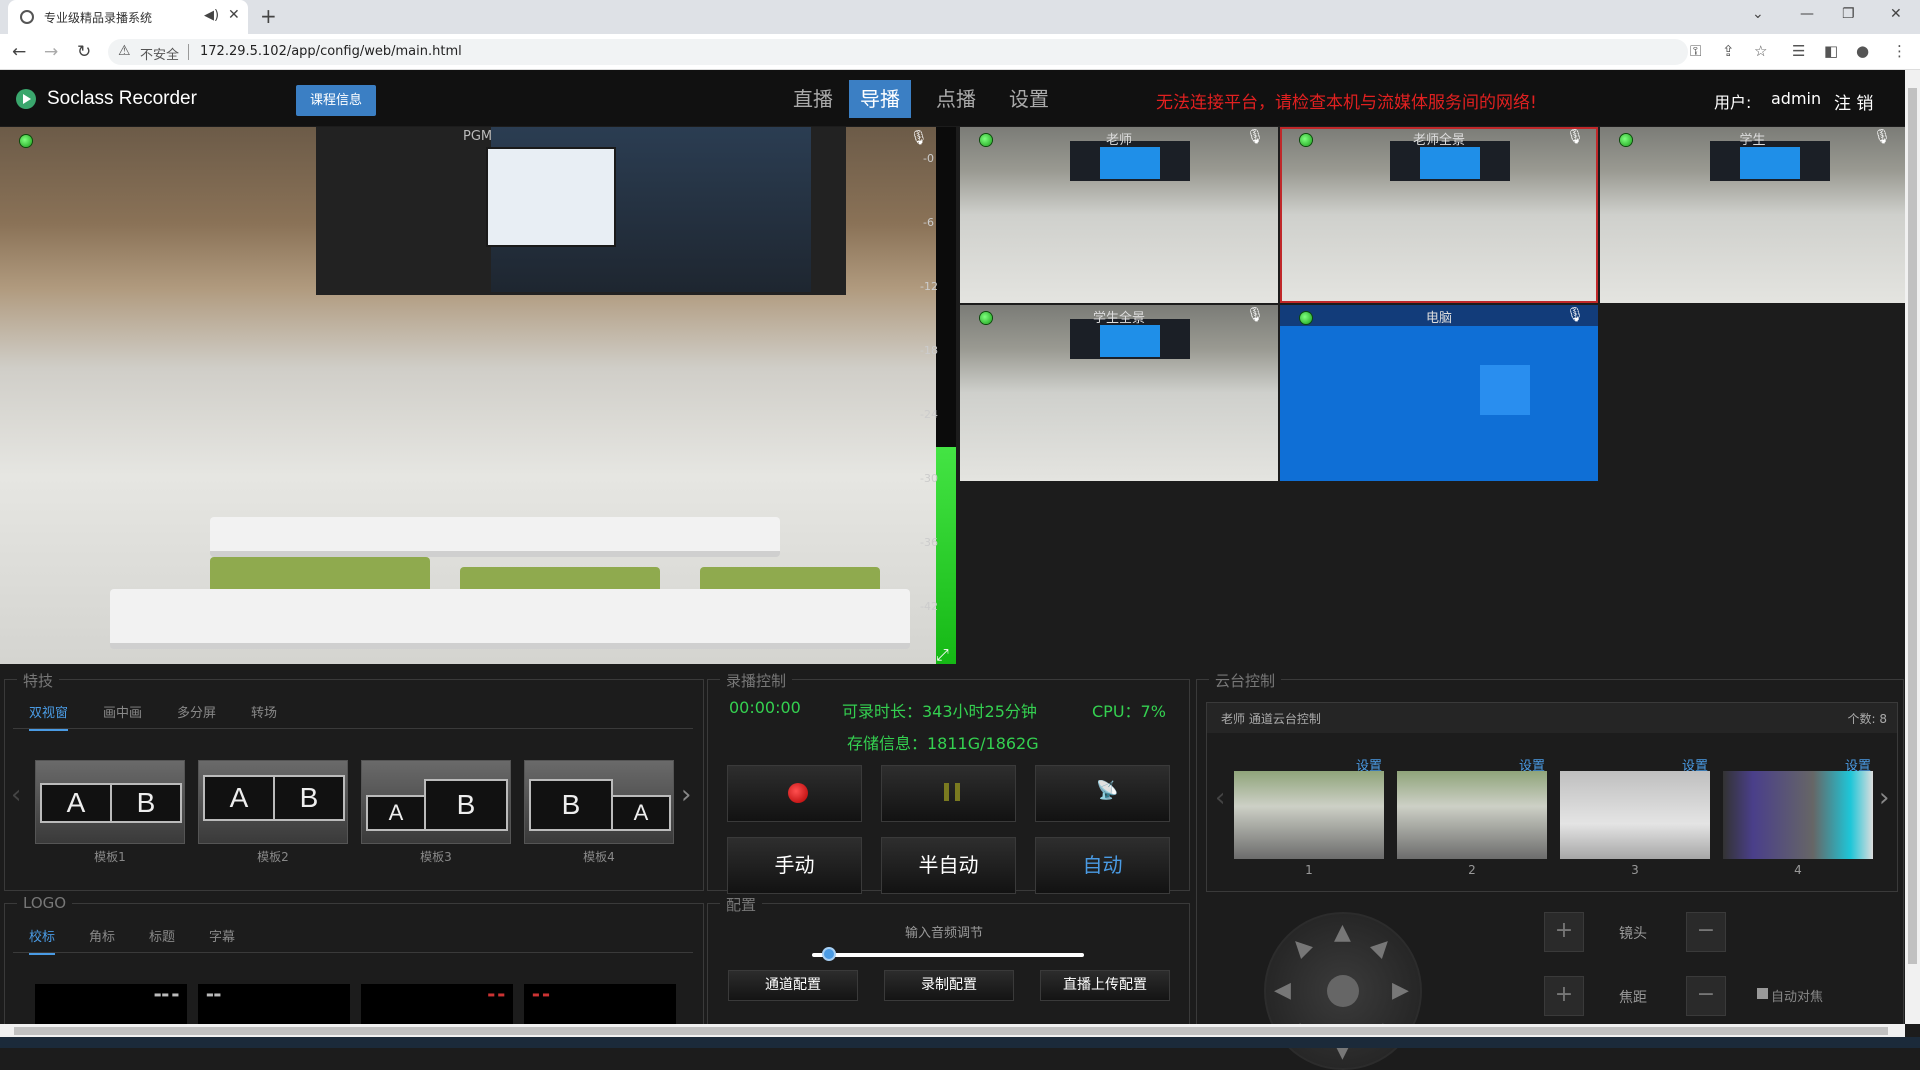 Image resolution: width=1920 pixels, height=1070 pixels. I want to click on globe-icon, so click(27, 17).